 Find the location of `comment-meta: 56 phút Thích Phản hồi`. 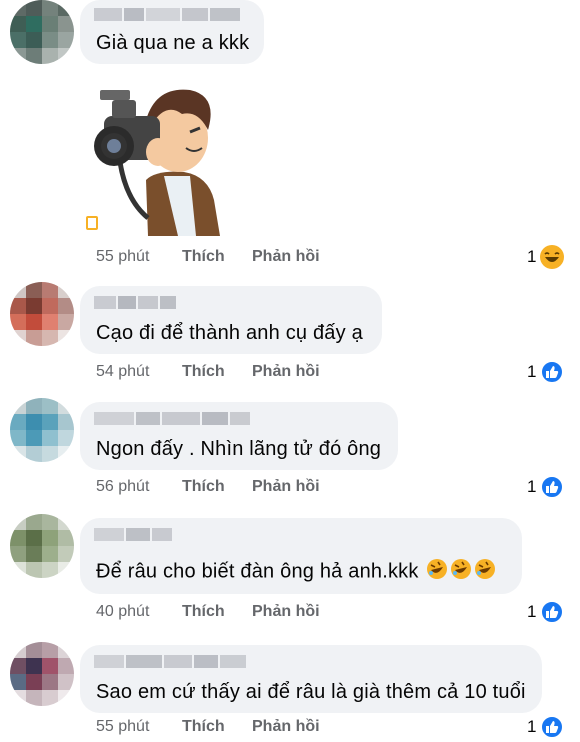

comment-meta: 56 phút Thích Phản hồi is located at coordinates (208, 487).